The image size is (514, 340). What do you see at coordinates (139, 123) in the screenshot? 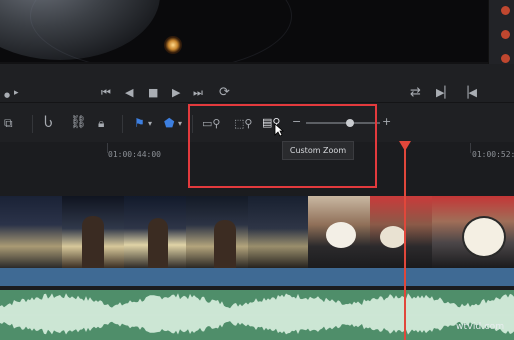
I see `flag-icon: ⚑` at bounding box center [139, 123].